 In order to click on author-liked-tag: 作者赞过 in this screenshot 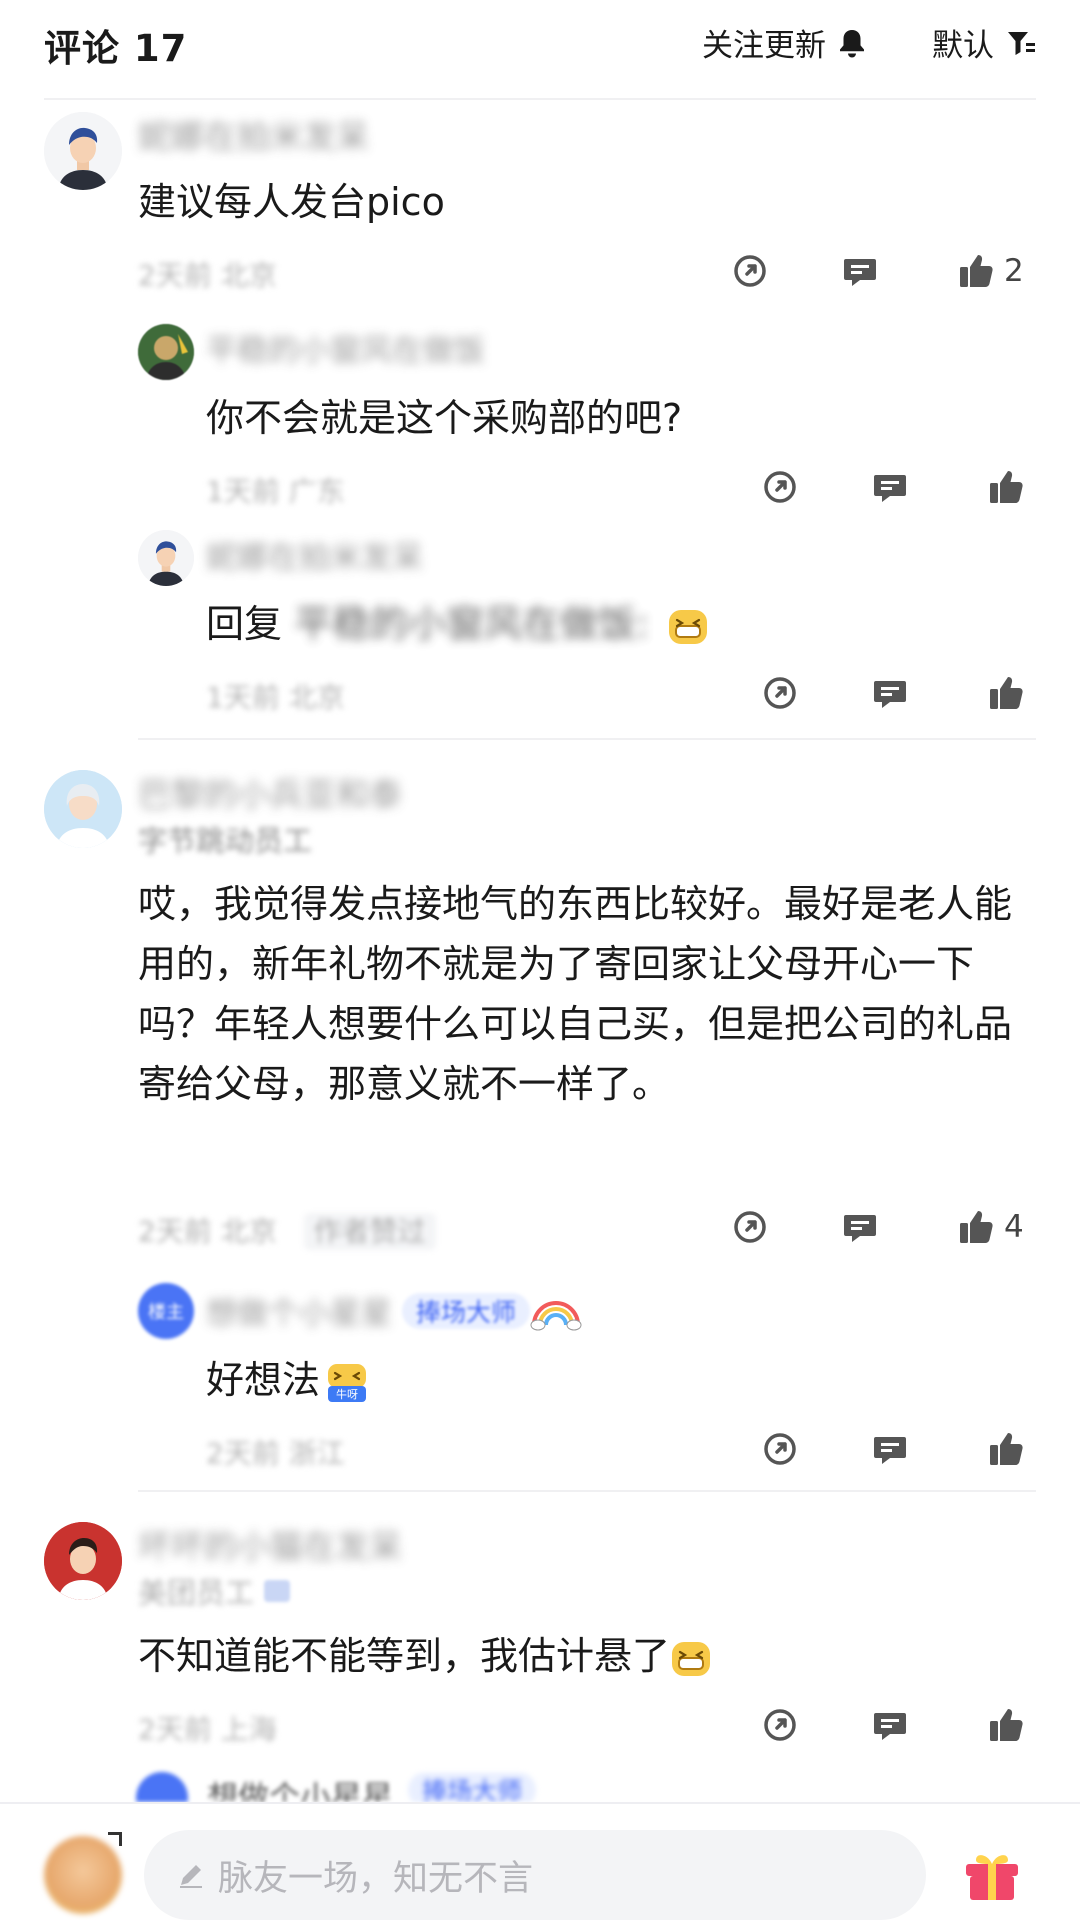, I will do `click(369, 1231)`.